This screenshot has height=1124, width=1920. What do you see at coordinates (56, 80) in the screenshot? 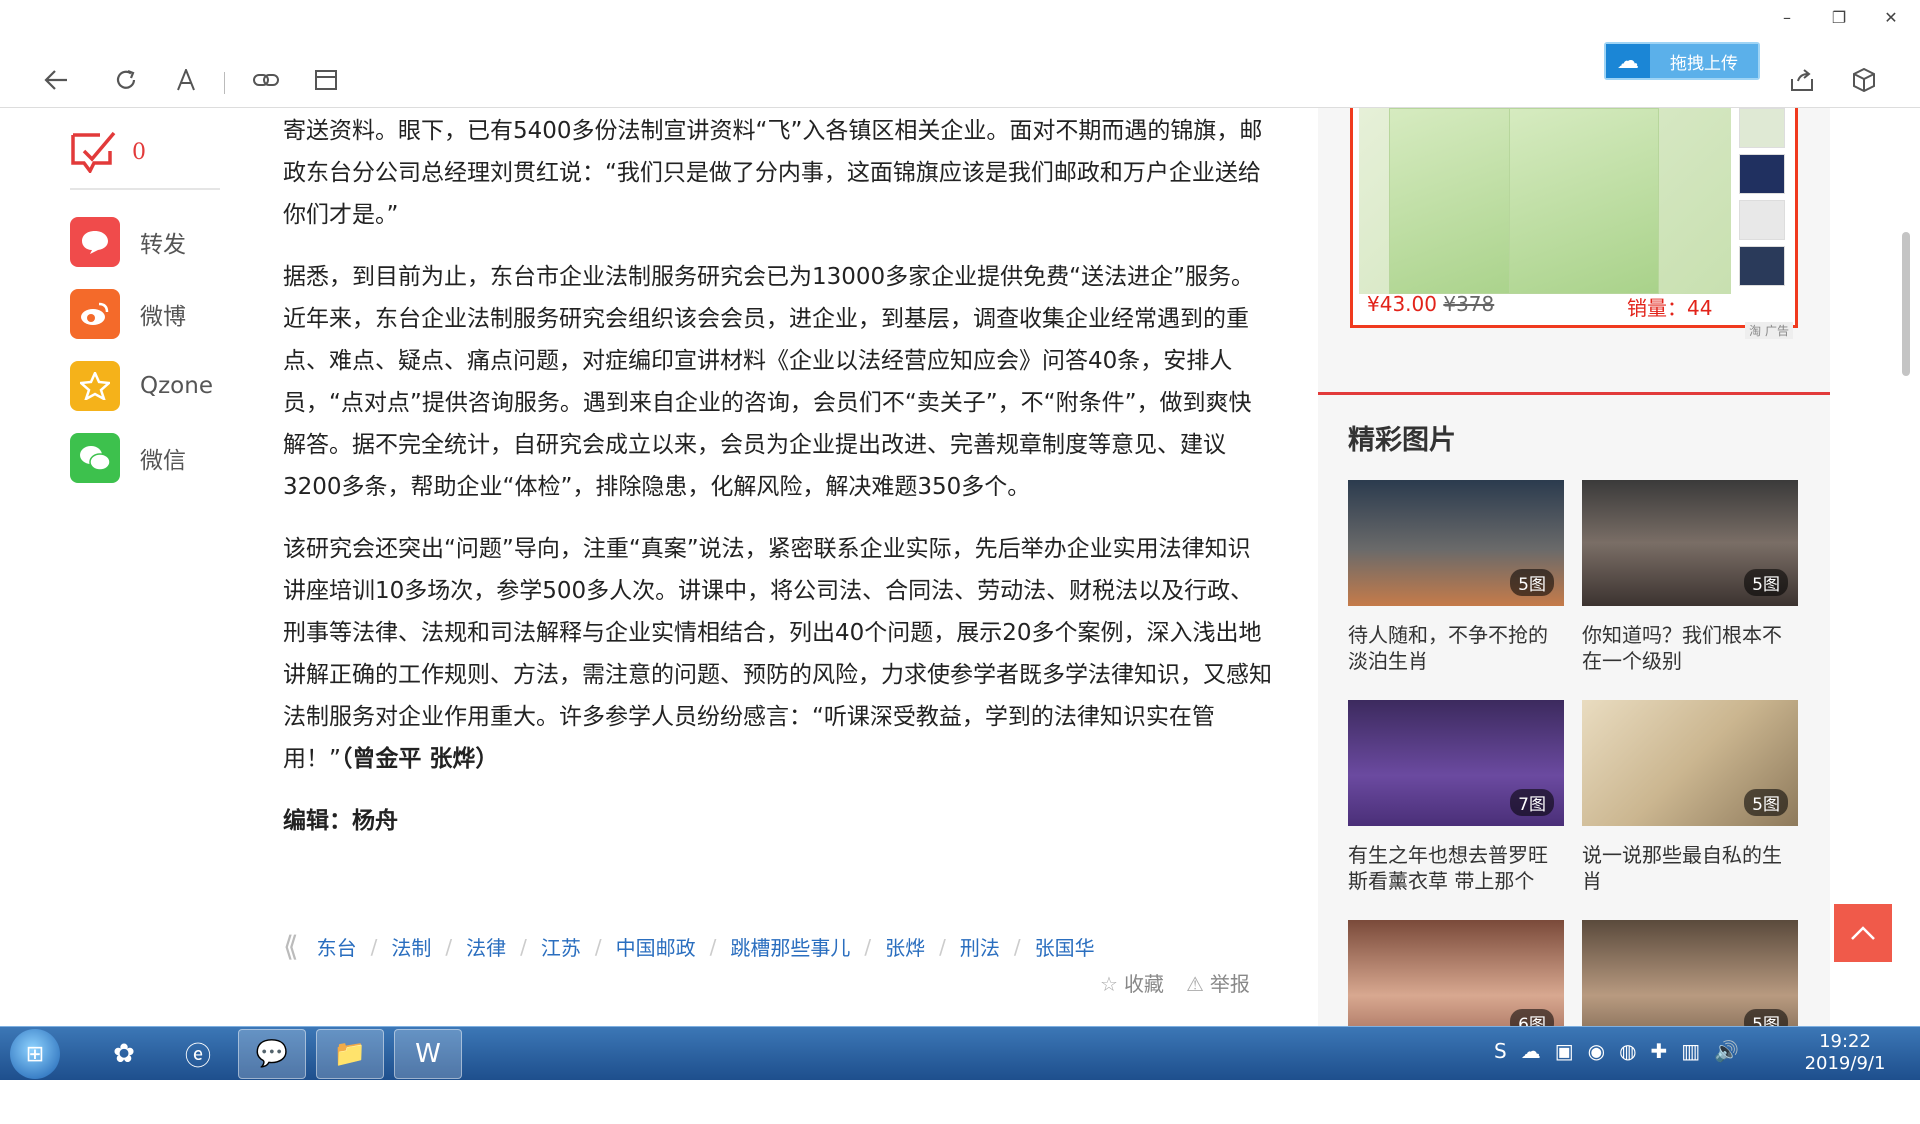
I see `back-icon` at bounding box center [56, 80].